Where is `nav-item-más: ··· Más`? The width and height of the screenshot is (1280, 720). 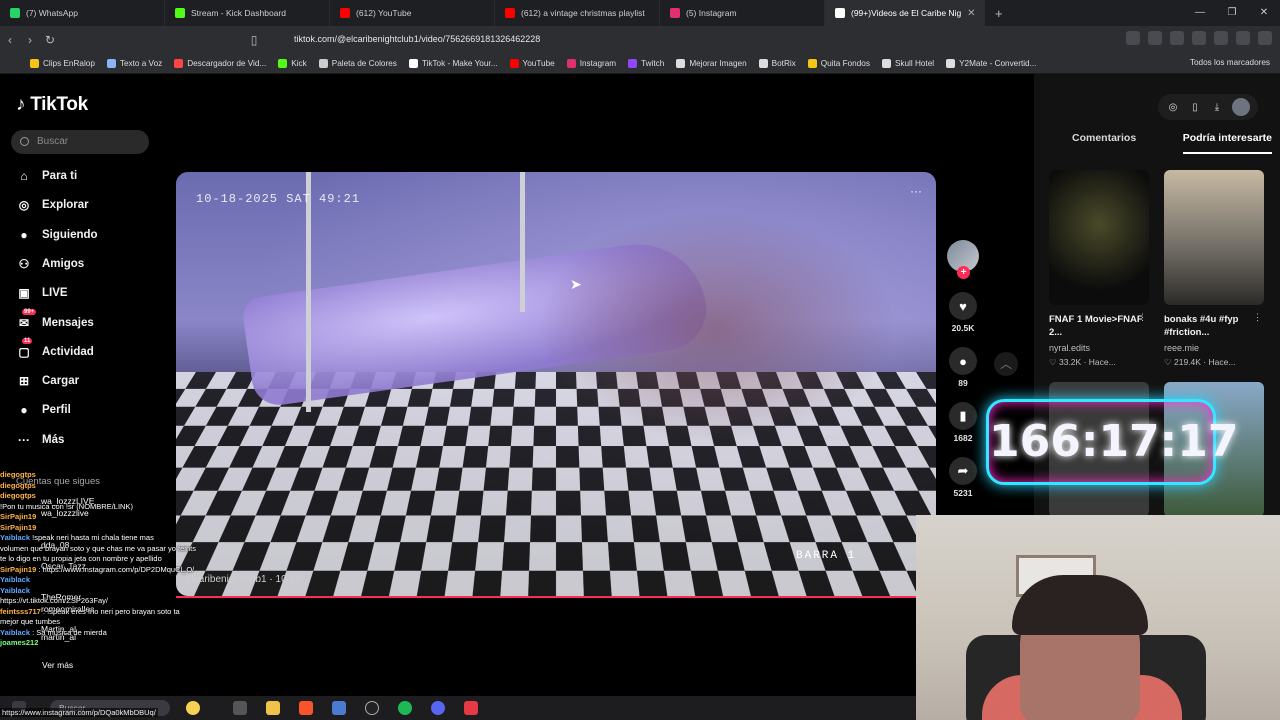 nav-item-más: ··· Más is located at coordinates (40, 440).